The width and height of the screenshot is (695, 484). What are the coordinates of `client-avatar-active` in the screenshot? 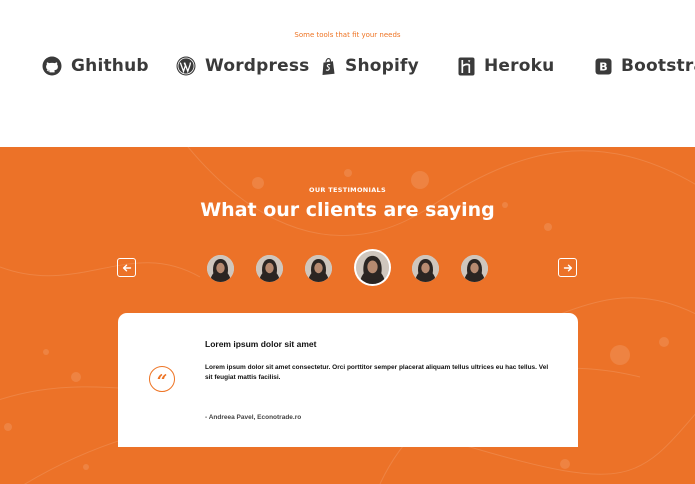 It's located at (372, 267).